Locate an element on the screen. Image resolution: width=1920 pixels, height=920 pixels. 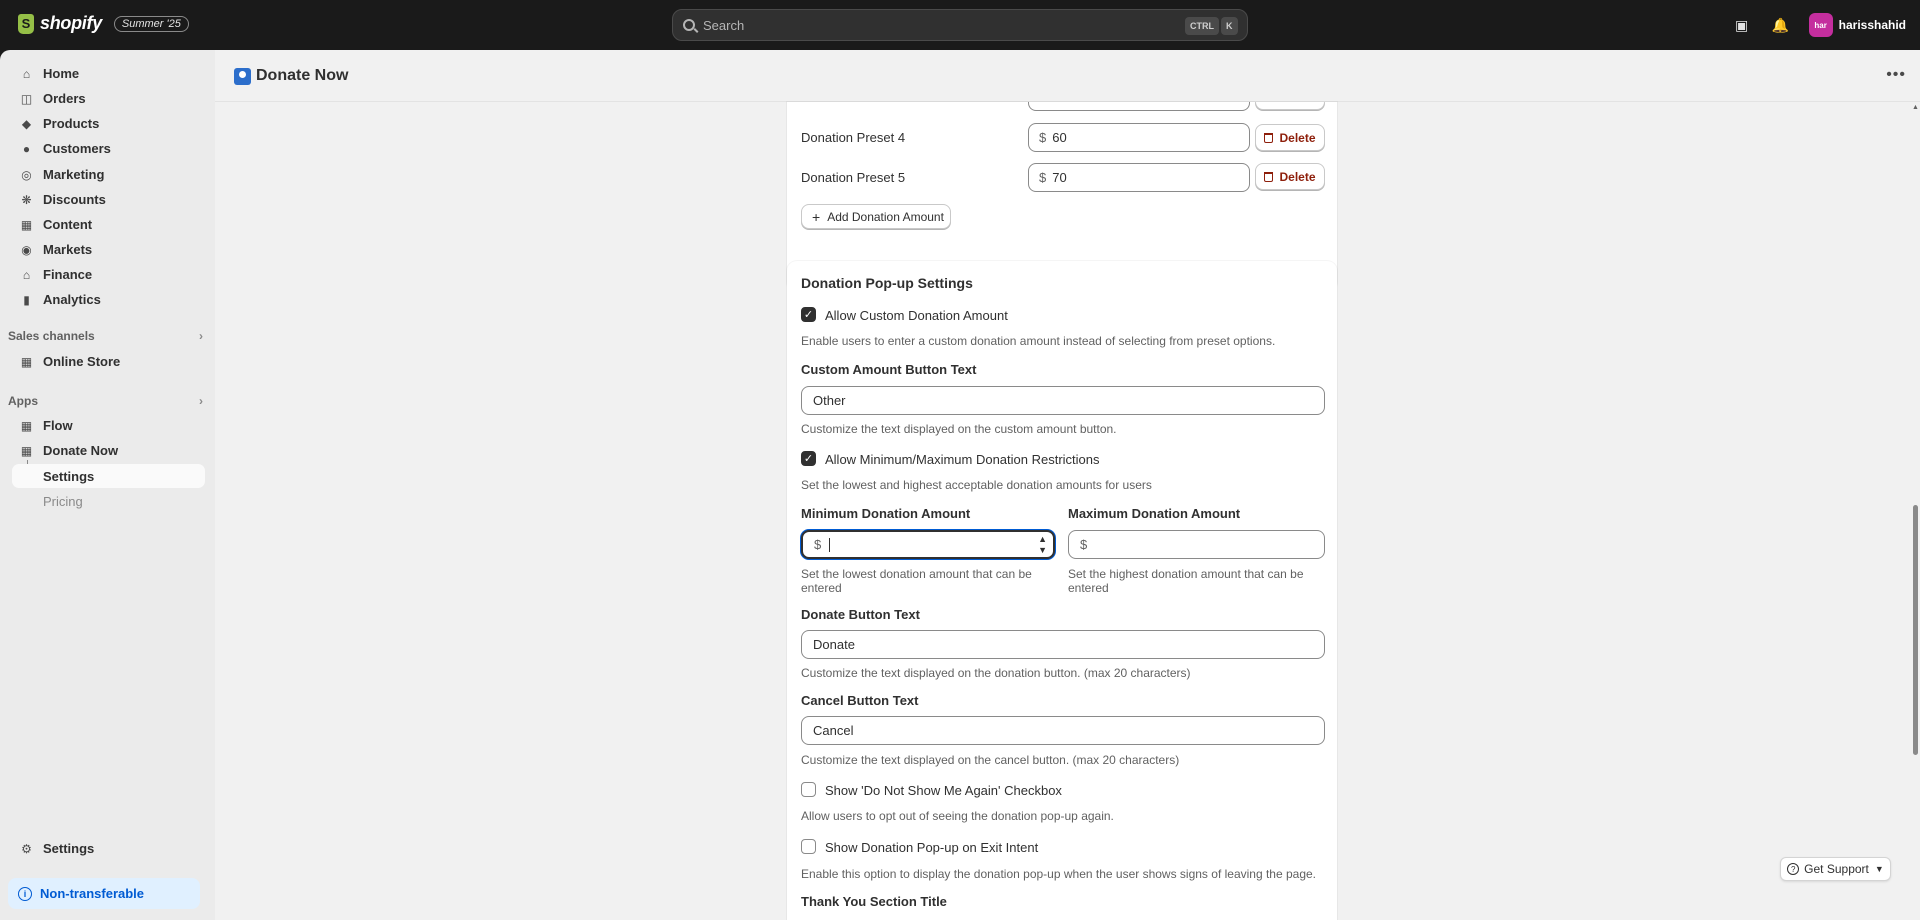
help-icon: ? is located at coordinates (1793, 869).